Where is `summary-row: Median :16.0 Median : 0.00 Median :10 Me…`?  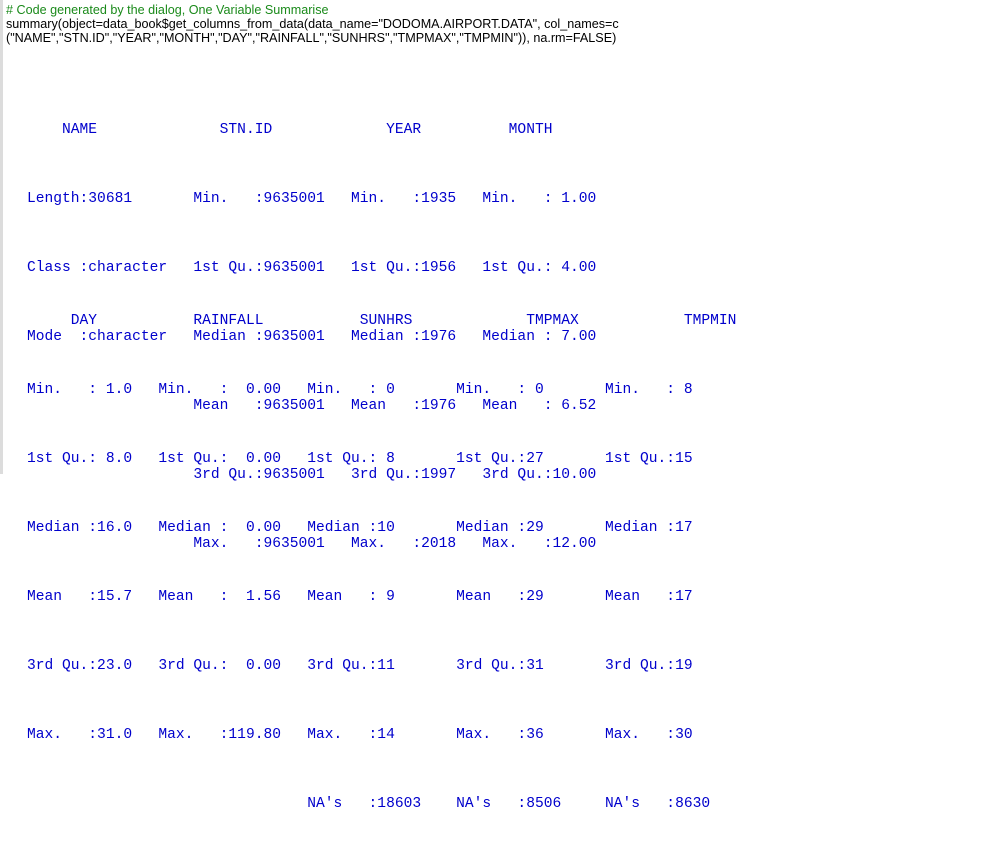
summary-row: Median :16.0 Median : 0.00 Median :10 Me… is located at coordinates (382, 528).